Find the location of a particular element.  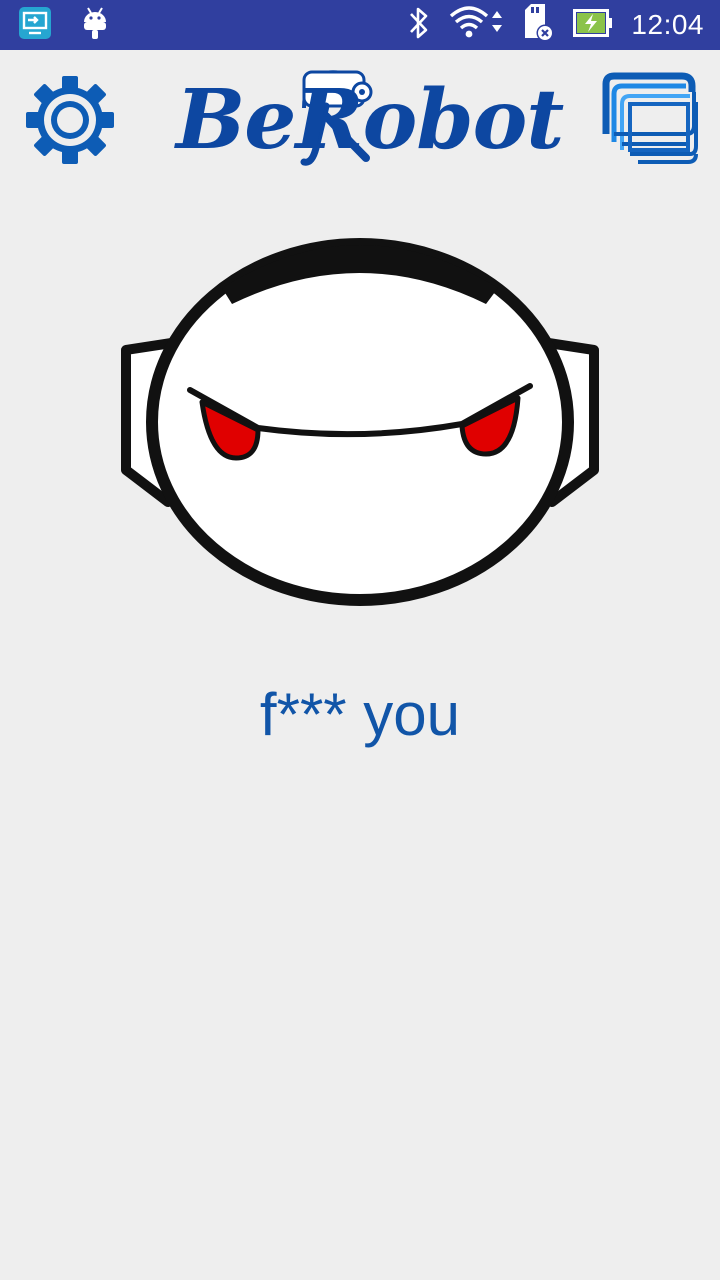

app-header: BeRobot is located at coordinates (360, 120).